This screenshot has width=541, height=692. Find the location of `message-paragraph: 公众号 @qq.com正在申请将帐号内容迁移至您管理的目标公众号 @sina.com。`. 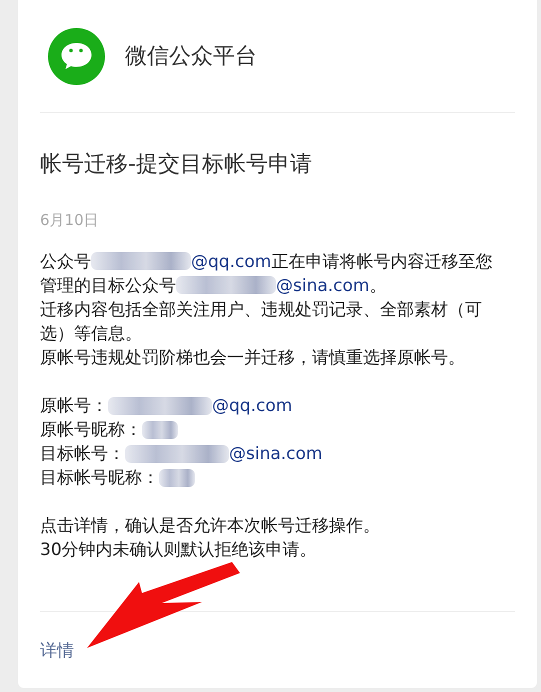

message-paragraph: 公众号 @qq.com正在申请将帐号内容迁移至您管理的目标公众号 @sina.com。 is located at coordinates (267, 274).